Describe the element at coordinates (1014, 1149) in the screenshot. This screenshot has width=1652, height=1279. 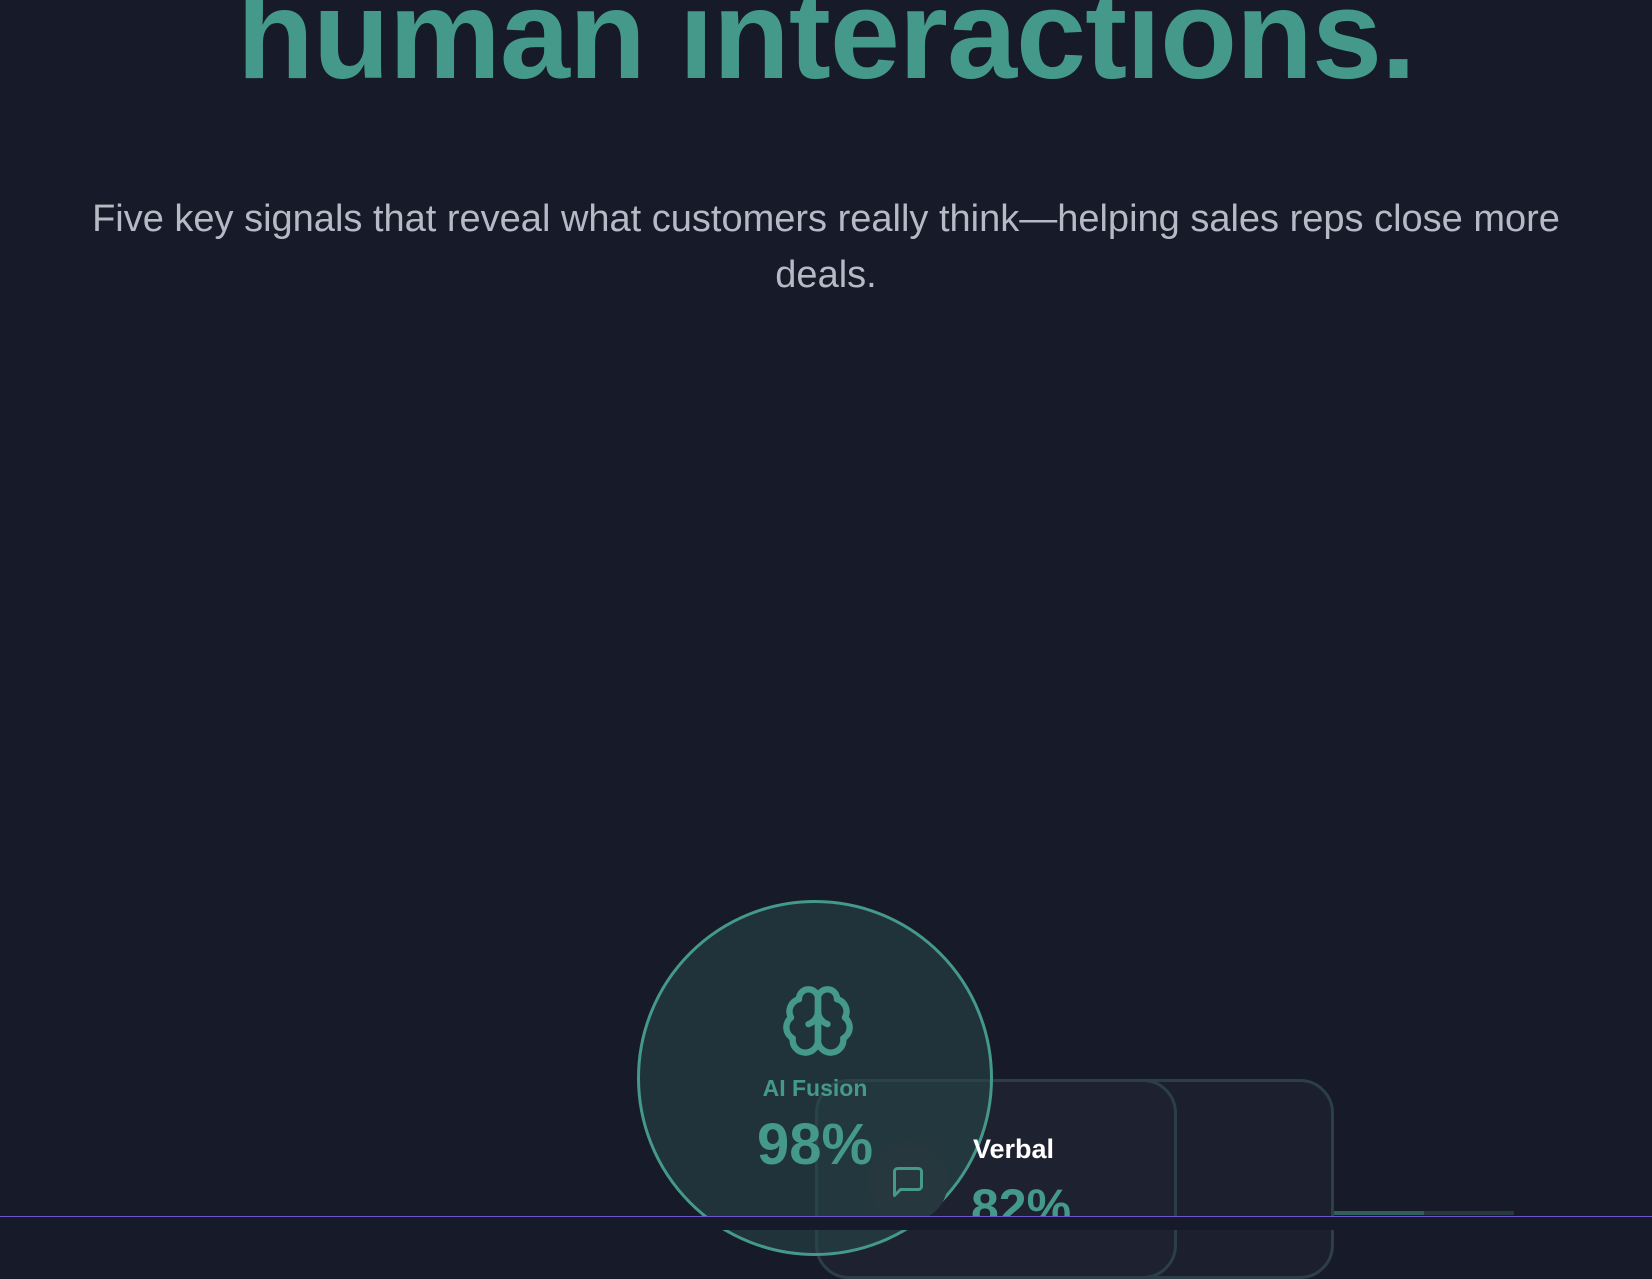
I see `verbal-label: Verbal` at that location.